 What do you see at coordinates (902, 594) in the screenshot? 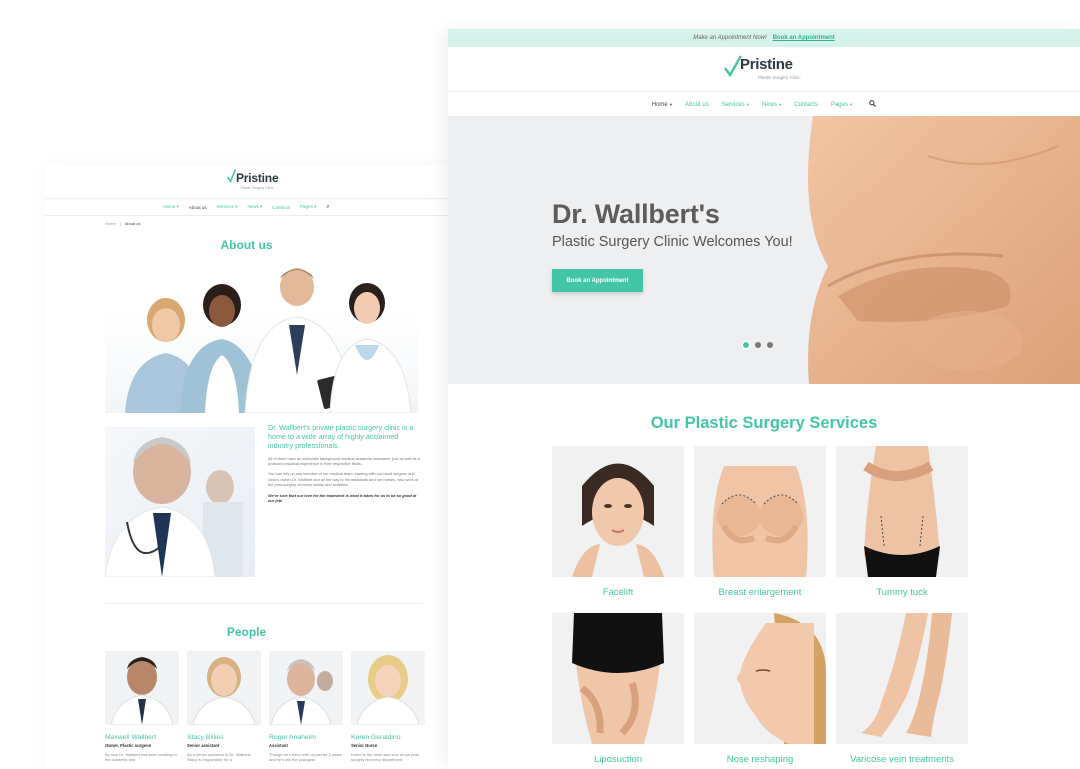
I see `service-label: Tummy tuck` at bounding box center [902, 594].